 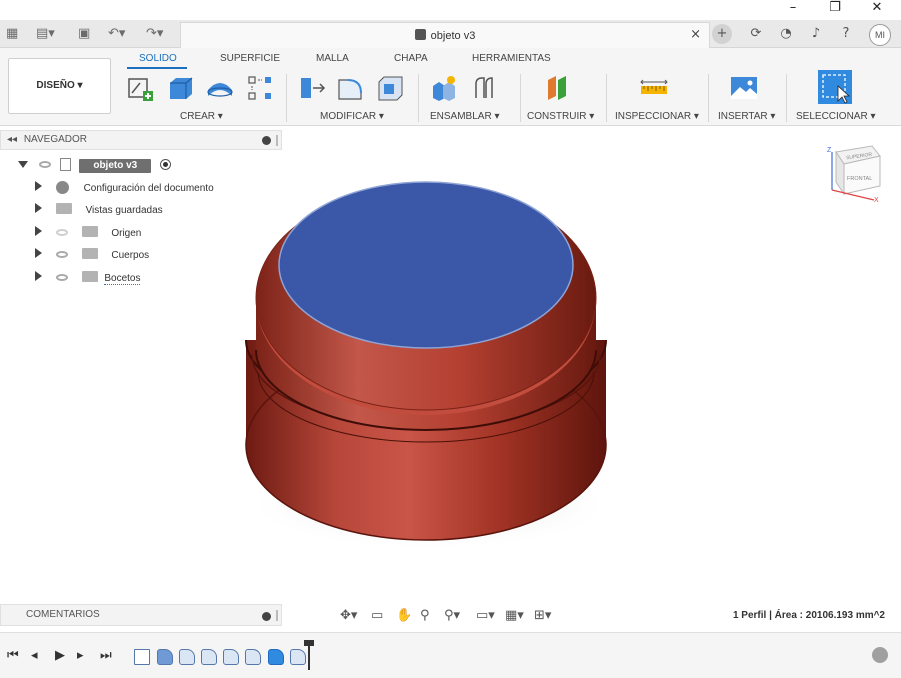 I want to click on pan-icon: ✋, so click(x=404, y=616).